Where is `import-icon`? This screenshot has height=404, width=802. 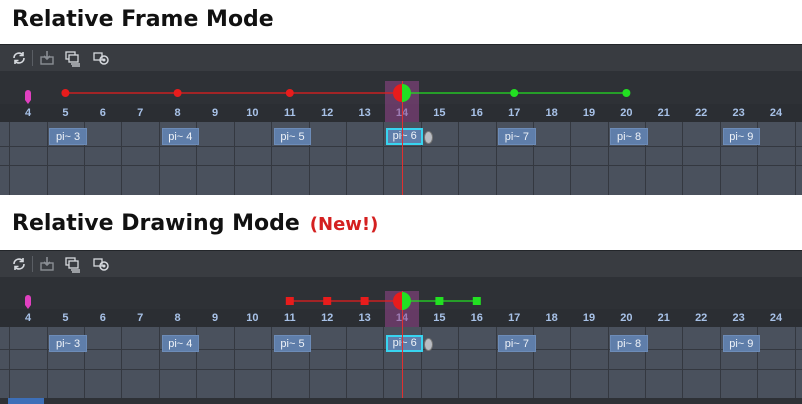
import-icon is located at coordinates (47, 264).